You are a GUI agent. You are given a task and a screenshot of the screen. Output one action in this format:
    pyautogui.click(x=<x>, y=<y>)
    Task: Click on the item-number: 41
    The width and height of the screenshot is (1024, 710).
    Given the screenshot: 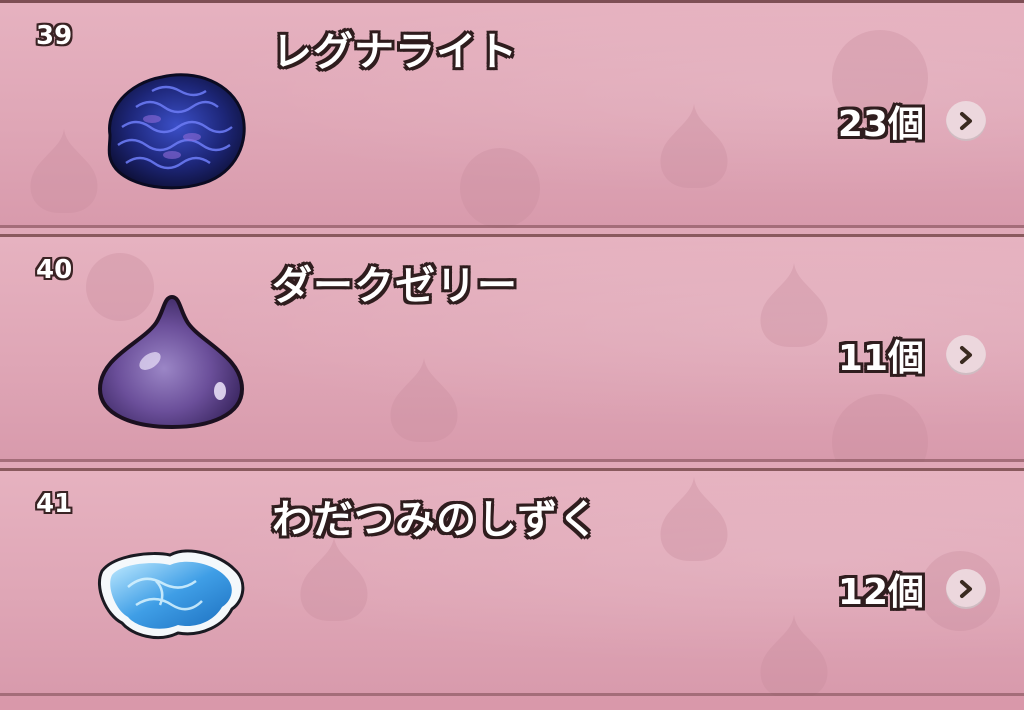 What is the action you would take?
    pyautogui.click(x=54, y=504)
    